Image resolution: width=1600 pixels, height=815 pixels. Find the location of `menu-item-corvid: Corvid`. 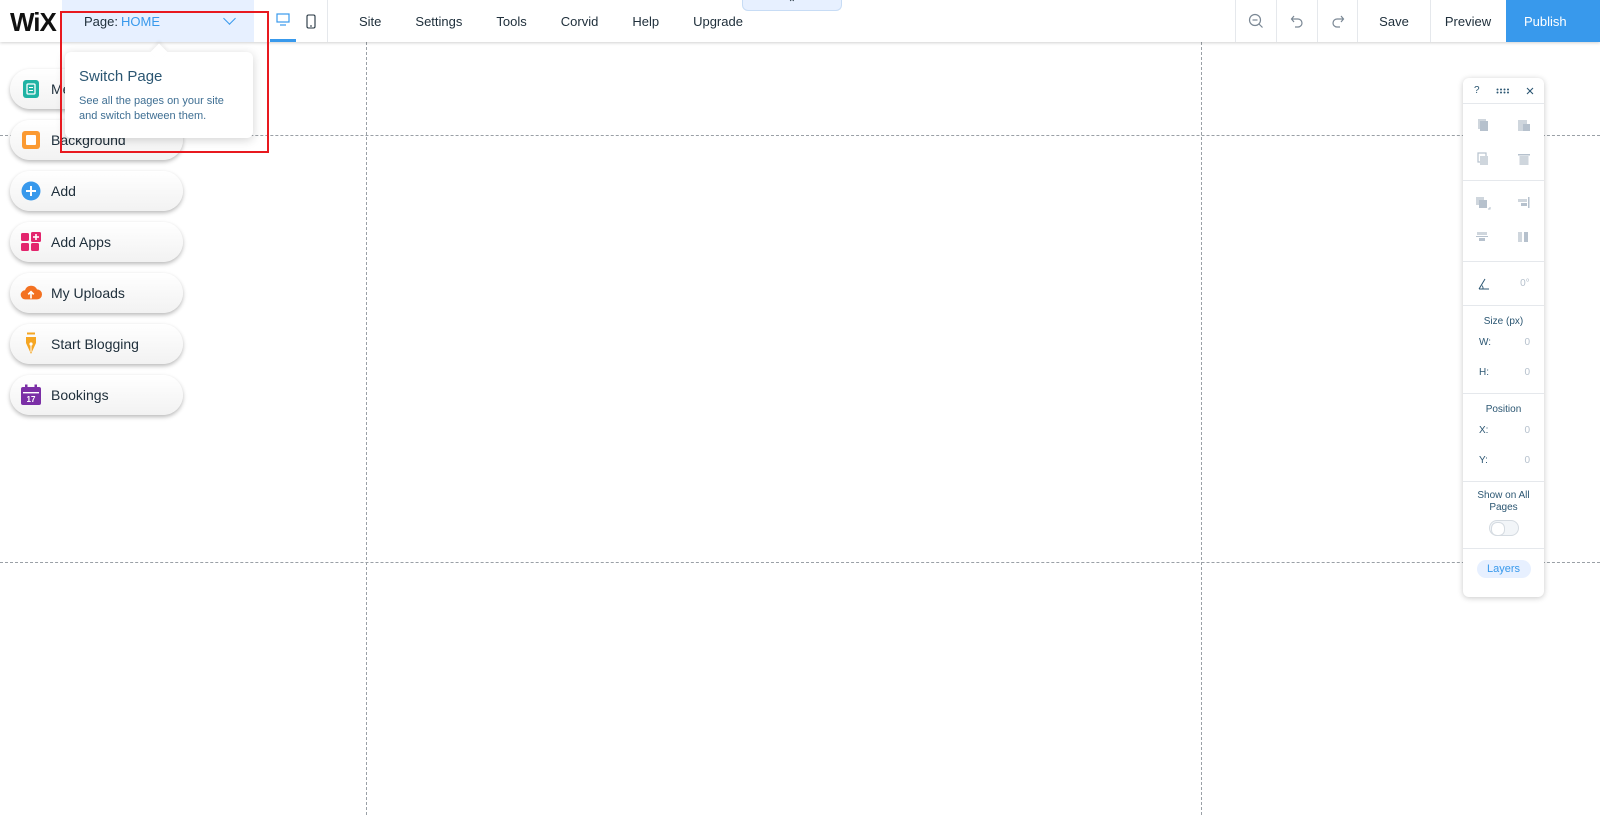

menu-item-corvid: Corvid is located at coordinates (580, 21).